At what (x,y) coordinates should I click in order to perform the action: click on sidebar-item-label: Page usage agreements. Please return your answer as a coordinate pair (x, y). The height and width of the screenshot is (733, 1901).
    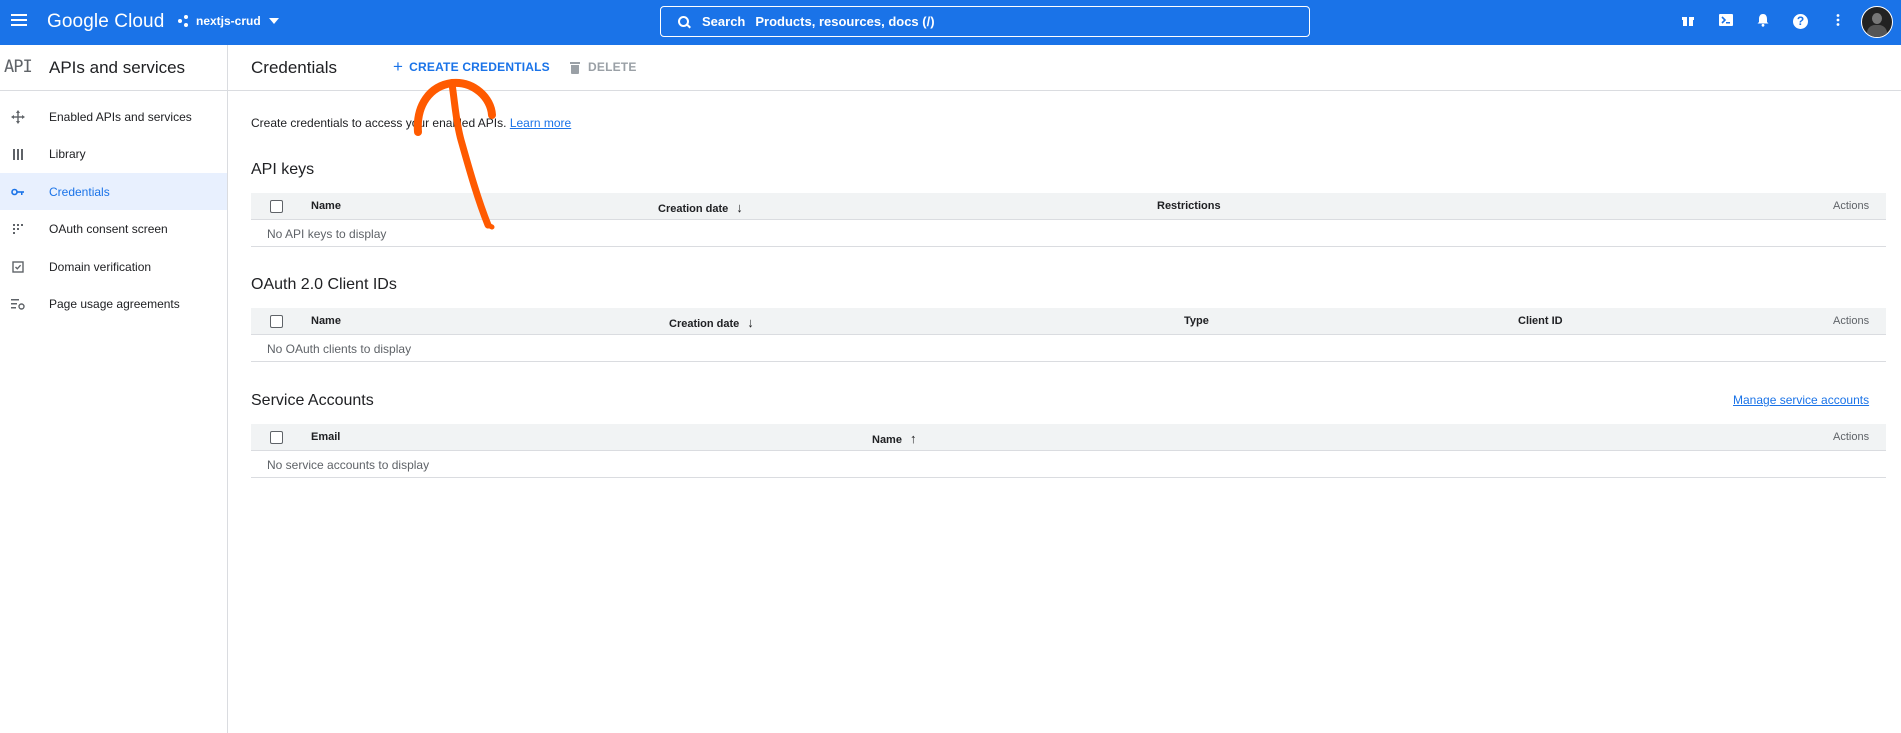
    Looking at the image, I should click on (114, 303).